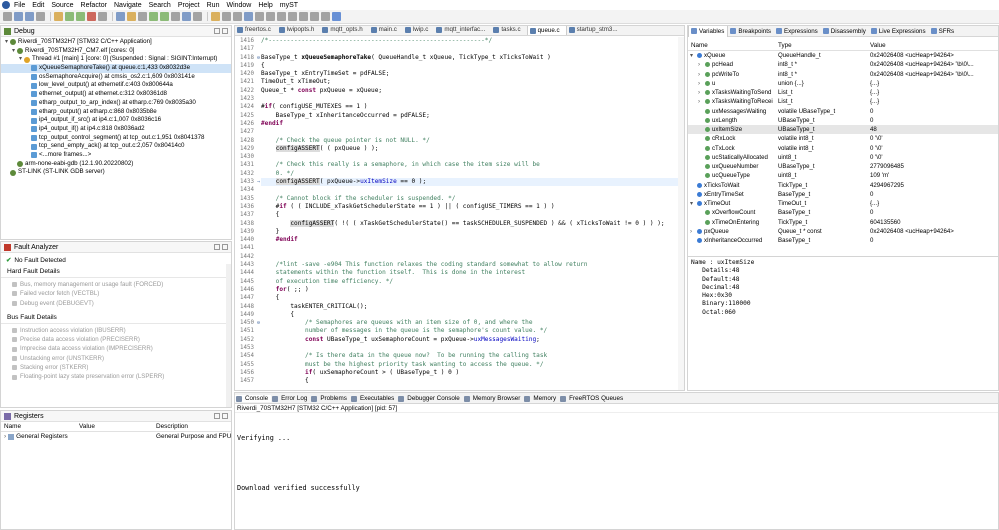 This screenshot has height=530, width=999. I want to click on code-line: 1453, so click(459, 348).